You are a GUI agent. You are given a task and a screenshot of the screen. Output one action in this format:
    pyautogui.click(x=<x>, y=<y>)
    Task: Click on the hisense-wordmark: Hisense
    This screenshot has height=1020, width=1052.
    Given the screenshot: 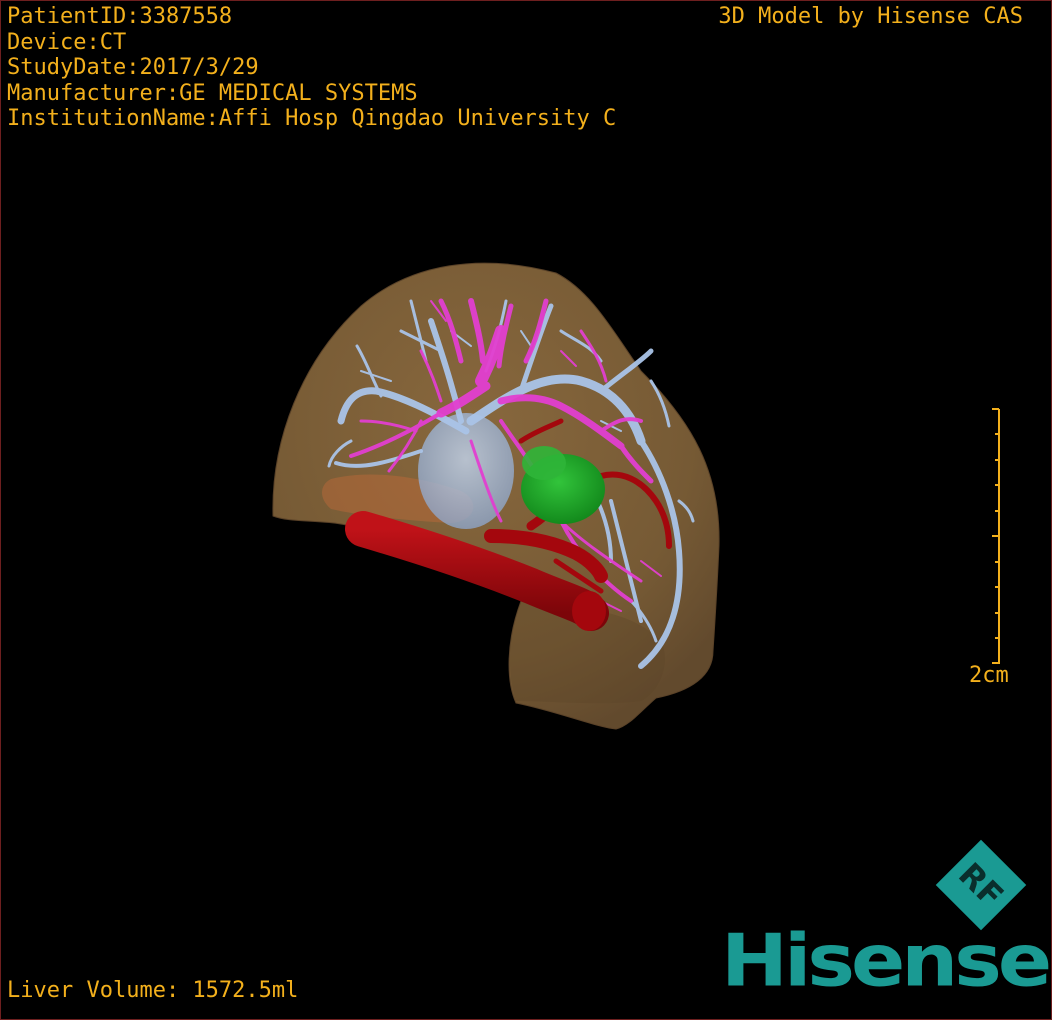 What is the action you would take?
    pyautogui.click(x=886, y=960)
    